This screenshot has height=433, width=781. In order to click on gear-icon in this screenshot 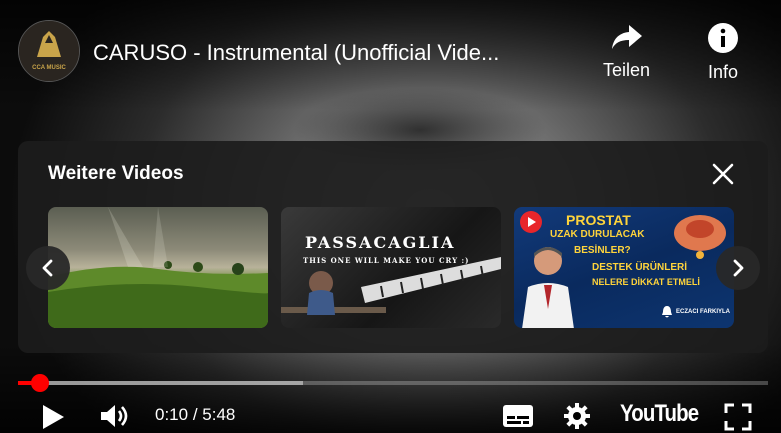, I will do `click(577, 416)`.